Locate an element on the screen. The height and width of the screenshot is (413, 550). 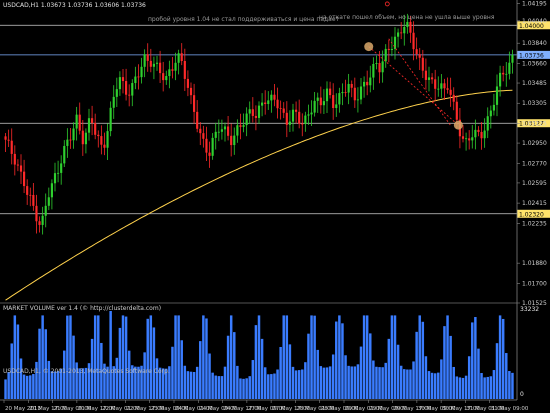
level-label: 1.02320 is located at coordinates (531, 214).